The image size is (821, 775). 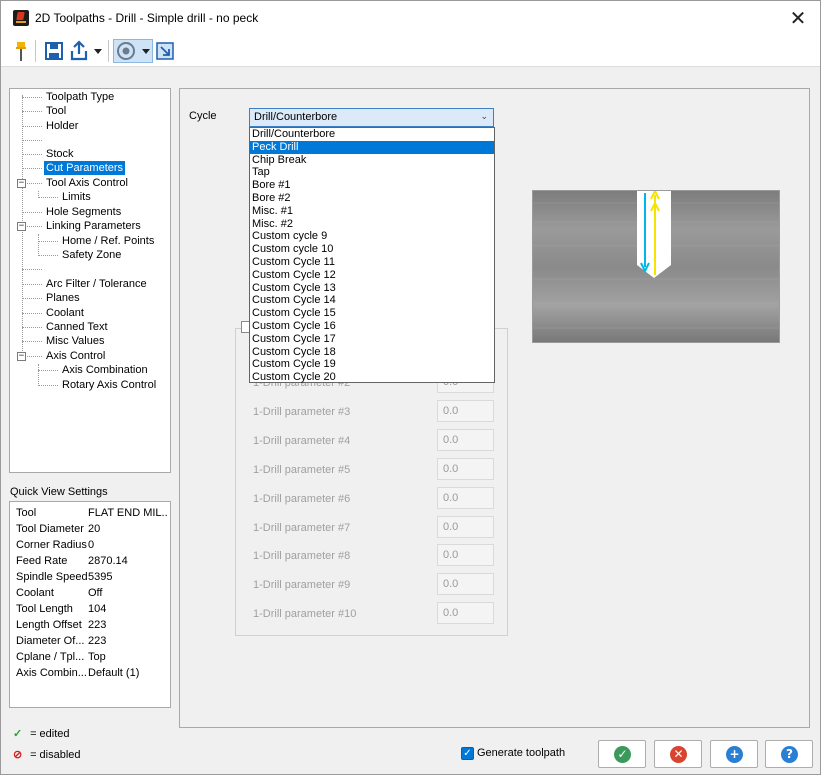 I want to click on dropdown-arrow-icon, so click(x=98, y=51).